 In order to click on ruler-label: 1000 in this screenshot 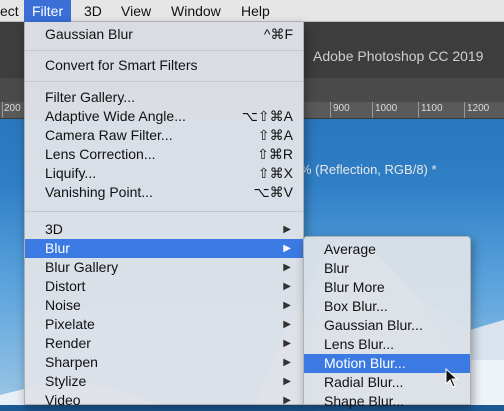, I will do `click(386, 108)`.